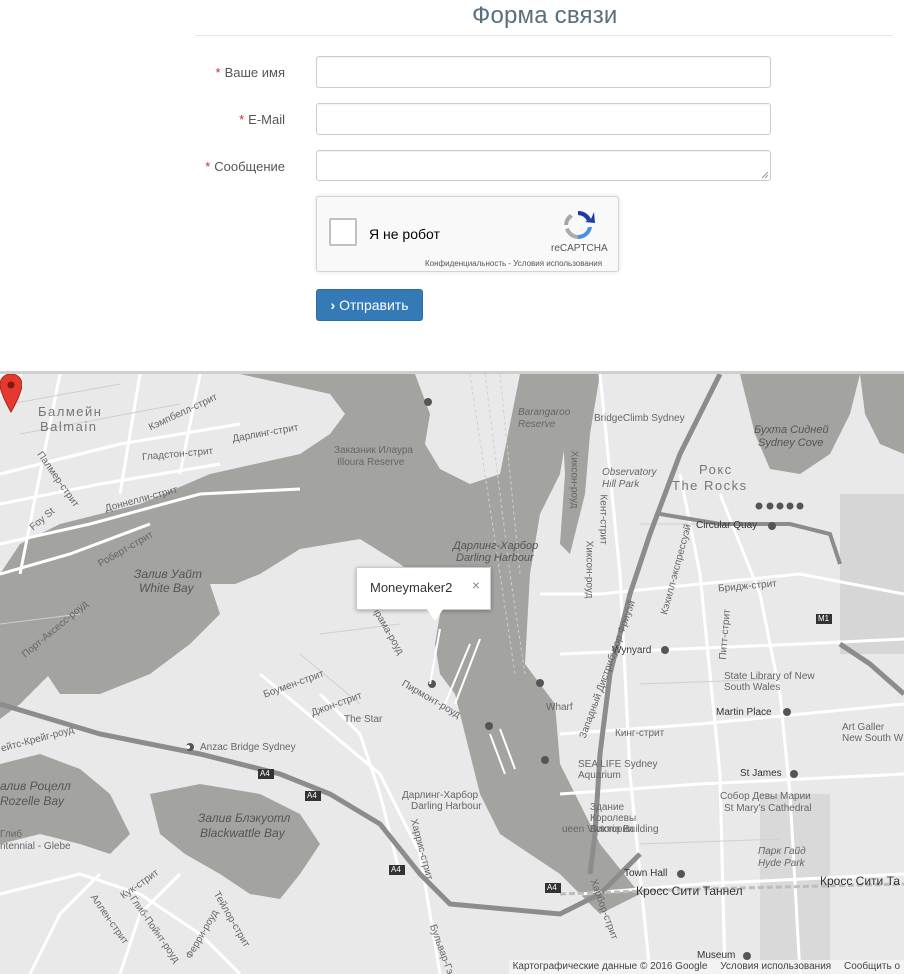  I want to click on illoura-label-ru: Заказник Илаура, so click(373, 450).